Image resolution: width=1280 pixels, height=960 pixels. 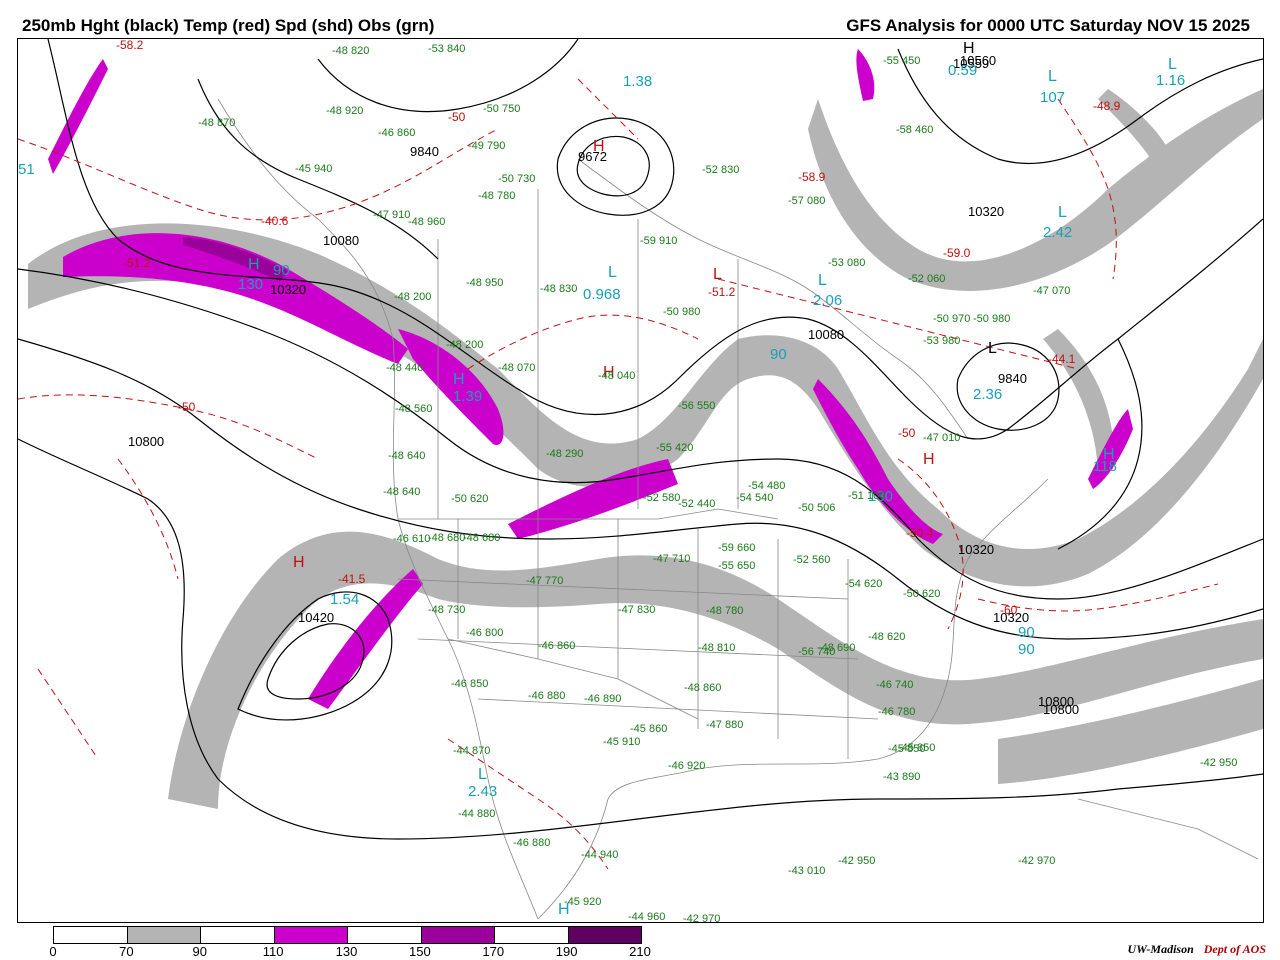 What do you see at coordinates (396, 133) in the screenshot?
I see `station-observation: -46 860` at bounding box center [396, 133].